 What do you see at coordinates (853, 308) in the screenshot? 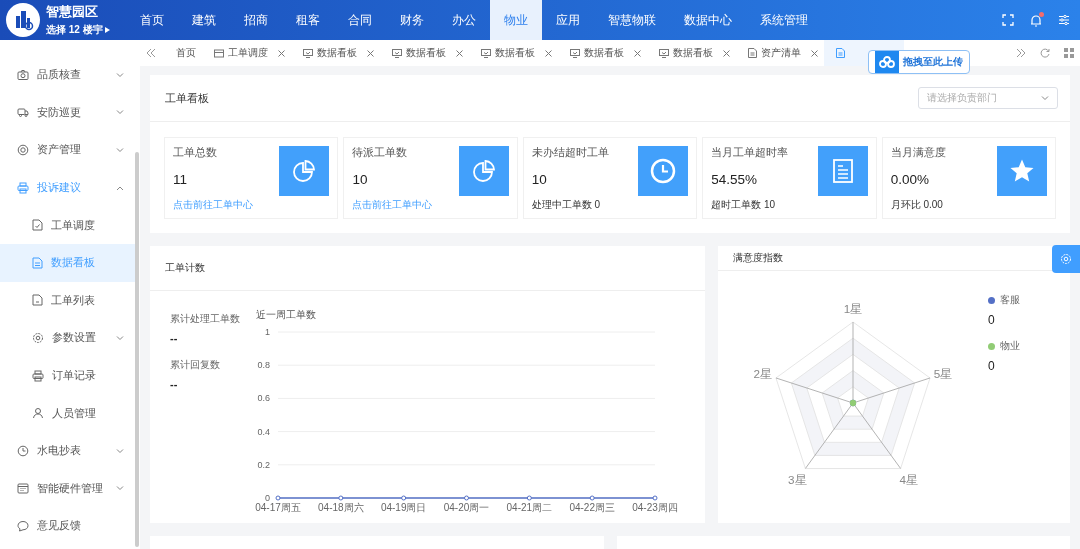
I see `axis-label: 1星` at bounding box center [853, 308].